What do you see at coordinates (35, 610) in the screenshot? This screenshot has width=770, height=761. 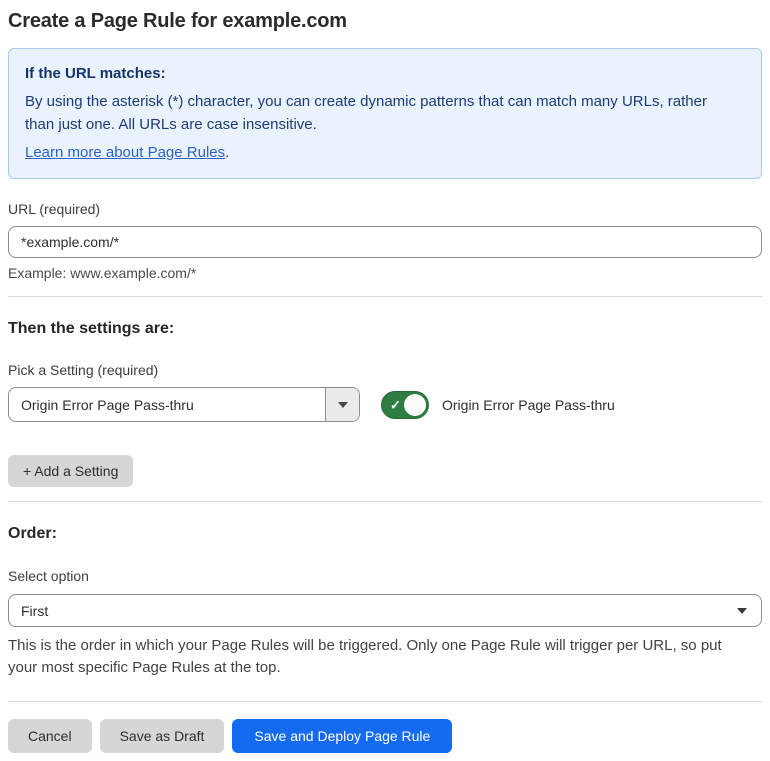 I see `order-select-value: First` at bounding box center [35, 610].